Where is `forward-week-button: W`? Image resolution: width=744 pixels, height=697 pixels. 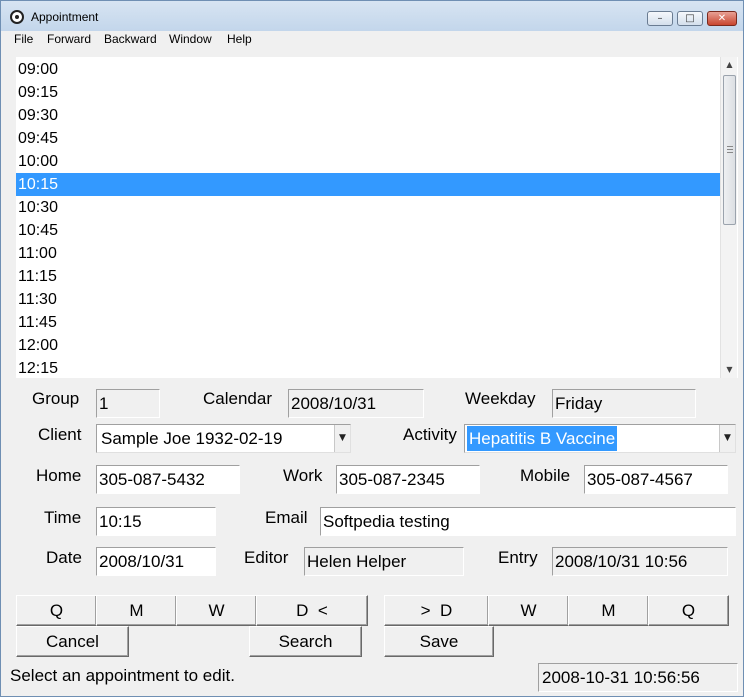 forward-week-button: W is located at coordinates (528, 610).